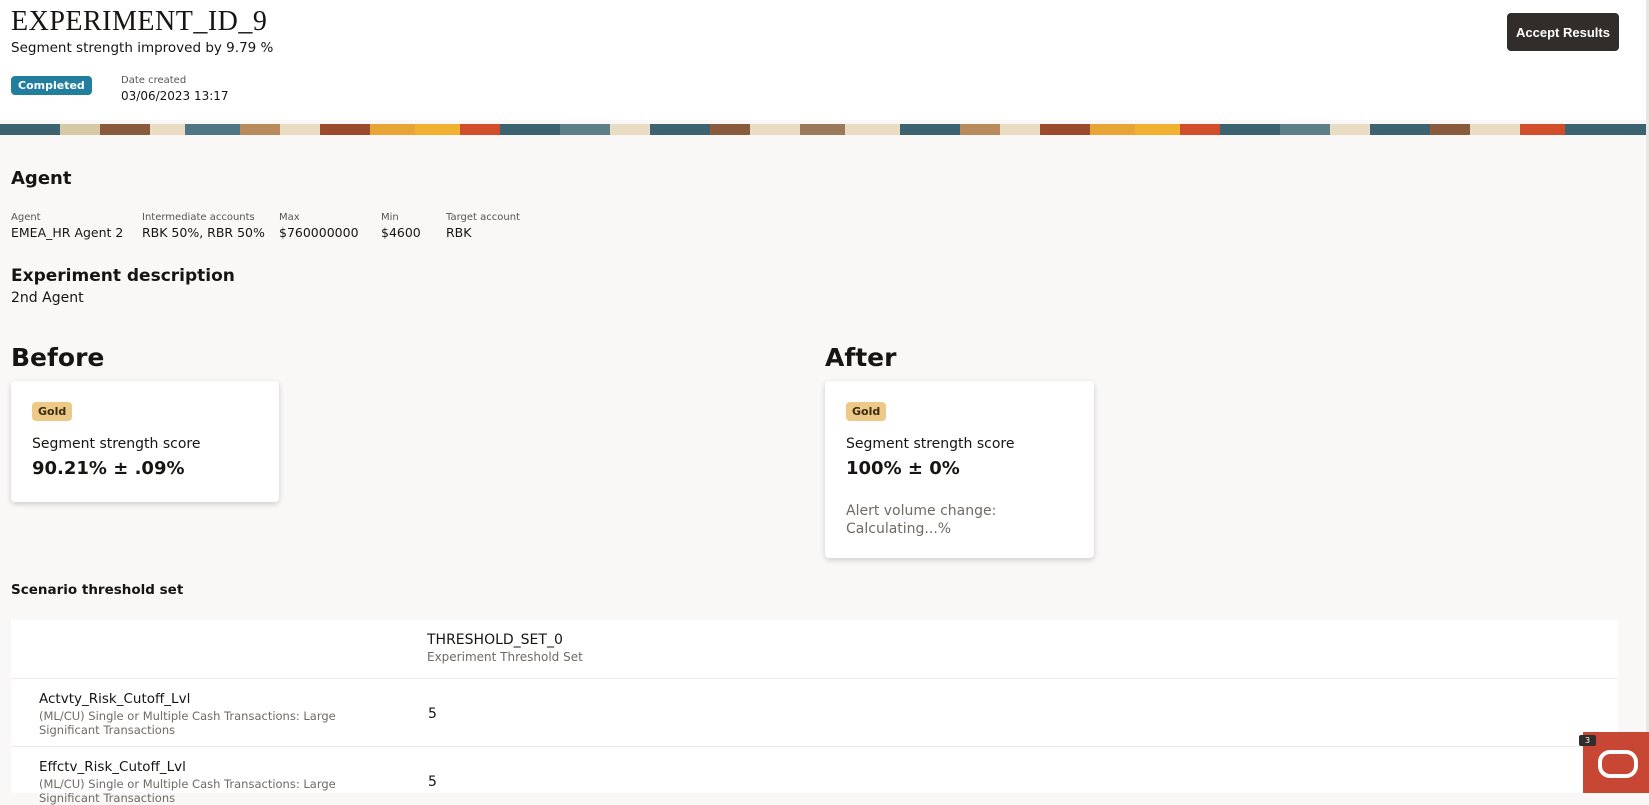 The width and height of the screenshot is (1649, 805). I want to click on min-label: Min, so click(390, 217).